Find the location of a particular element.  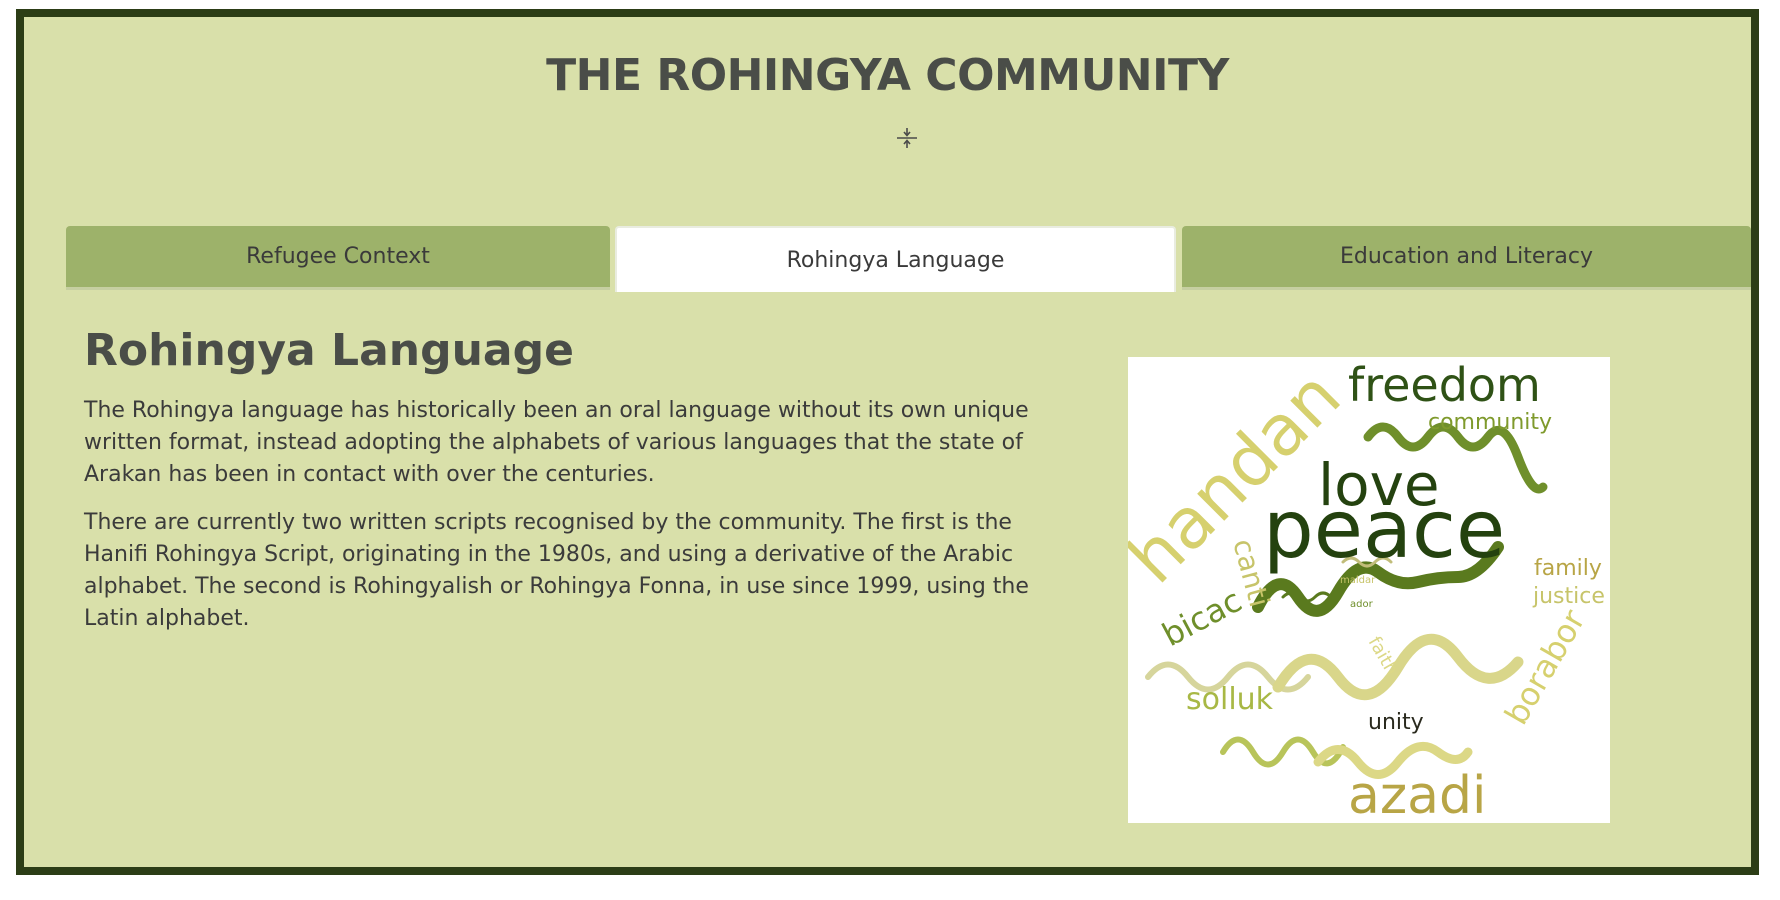

word-unity: unity is located at coordinates (1396, 722).